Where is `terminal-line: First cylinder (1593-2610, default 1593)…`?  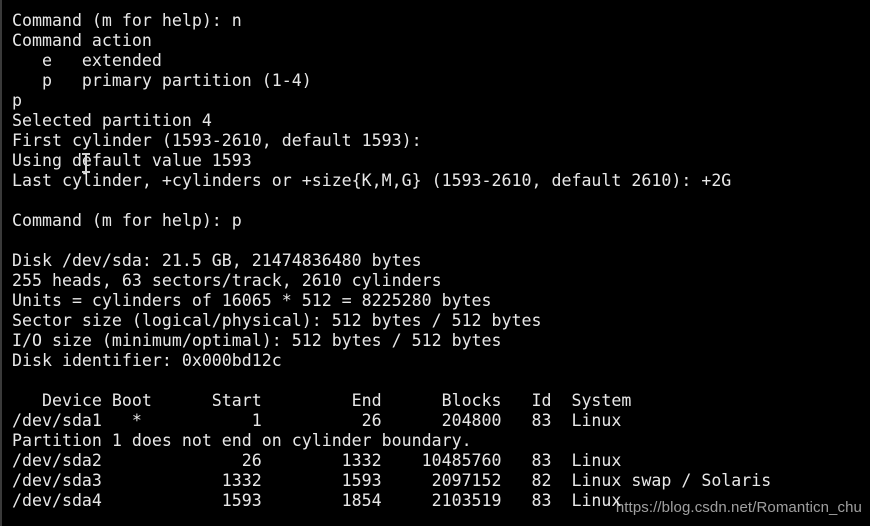 terminal-line: First cylinder (1593-2610, default 1593)… is located at coordinates (217, 140).